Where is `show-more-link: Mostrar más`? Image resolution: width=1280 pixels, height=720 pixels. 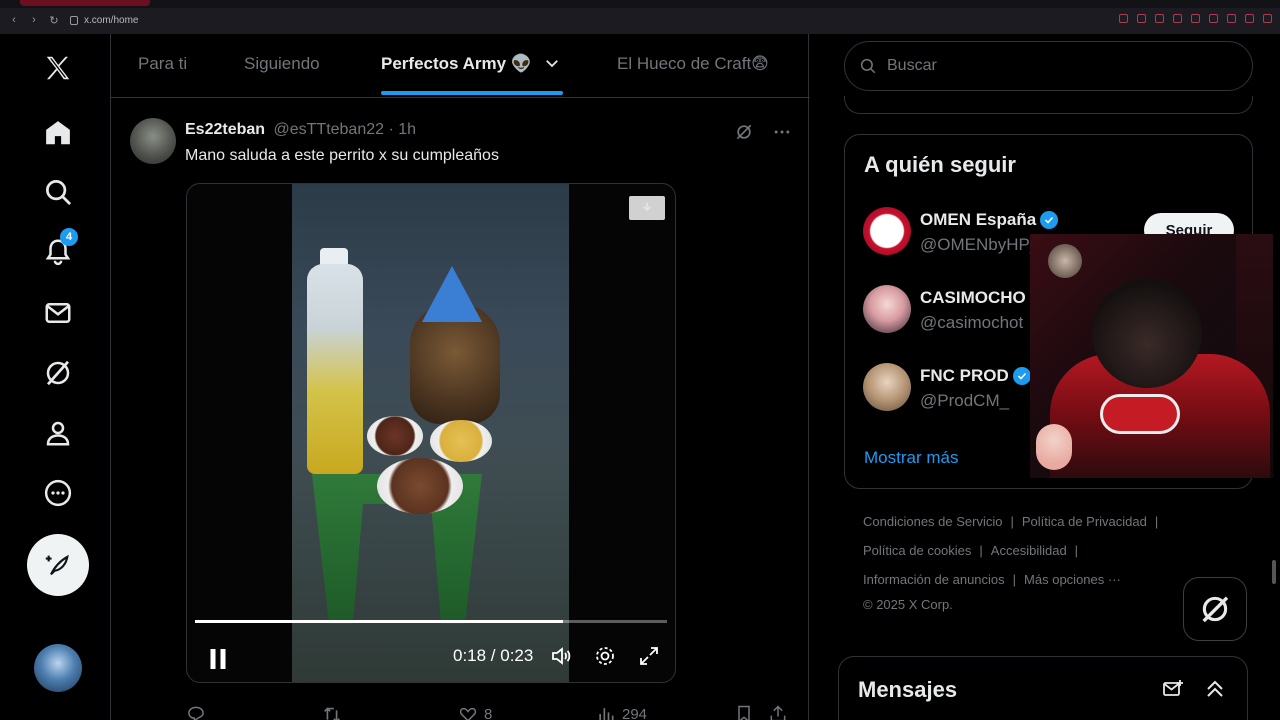 show-more-link: Mostrar más is located at coordinates (911, 458).